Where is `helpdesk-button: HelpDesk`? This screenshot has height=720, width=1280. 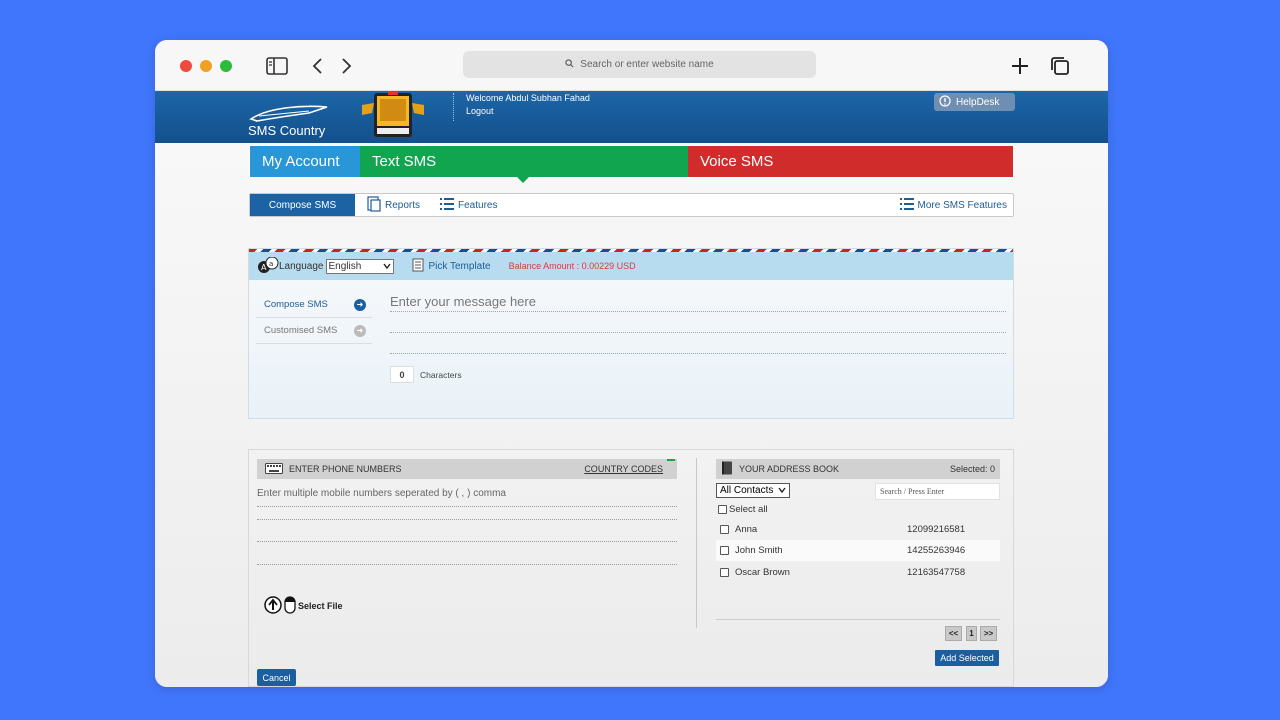 helpdesk-button: HelpDesk is located at coordinates (974, 102).